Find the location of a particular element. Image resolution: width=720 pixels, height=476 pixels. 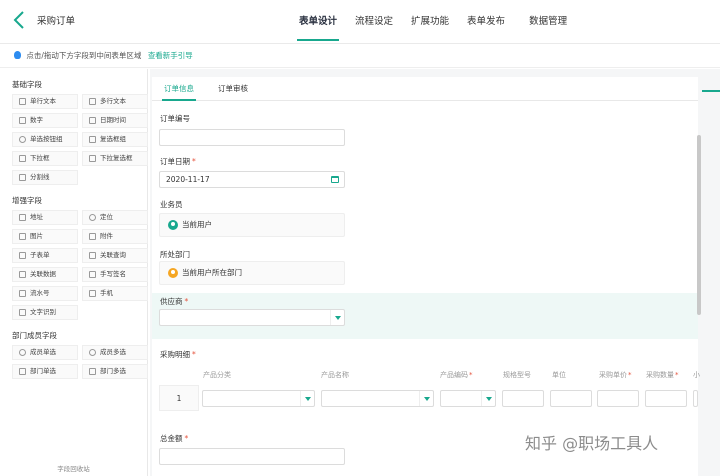

address-icon is located at coordinates (22, 217).